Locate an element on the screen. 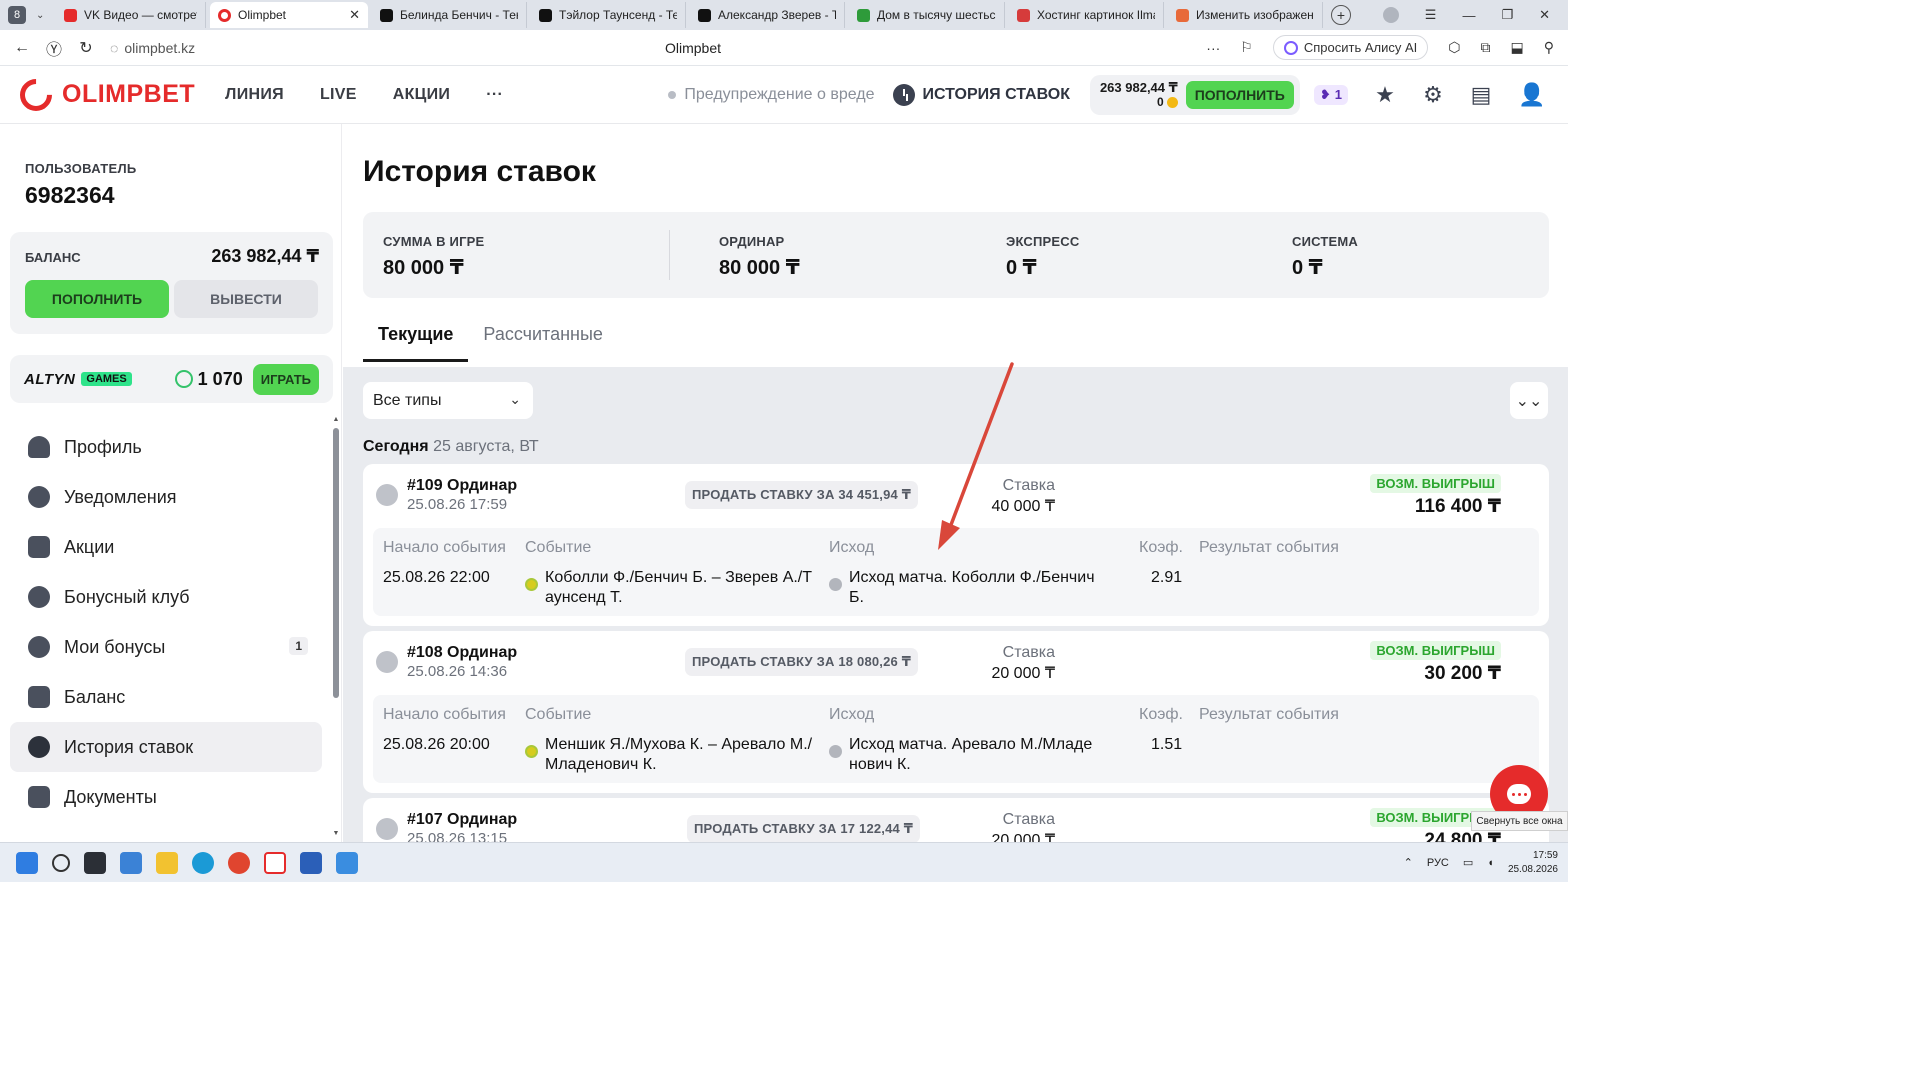 The height and width of the screenshot is (1080, 1920). yandex-browser-icon is located at coordinates (275, 862).